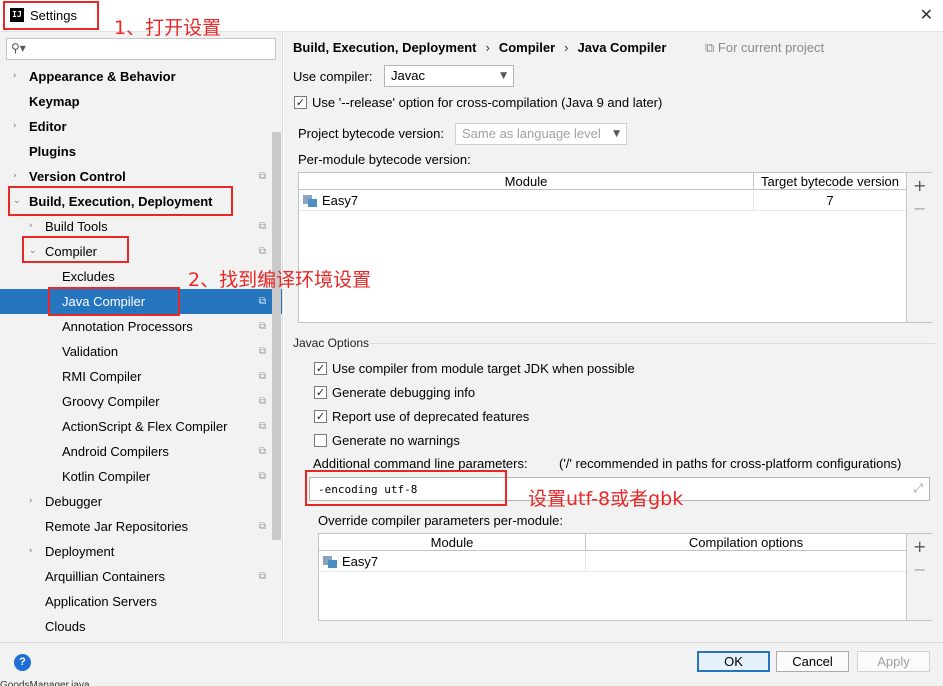 The width and height of the screenshot is (943, 686). I want to click on sidebar-item-keymap: Keymap, so click(141, 101).